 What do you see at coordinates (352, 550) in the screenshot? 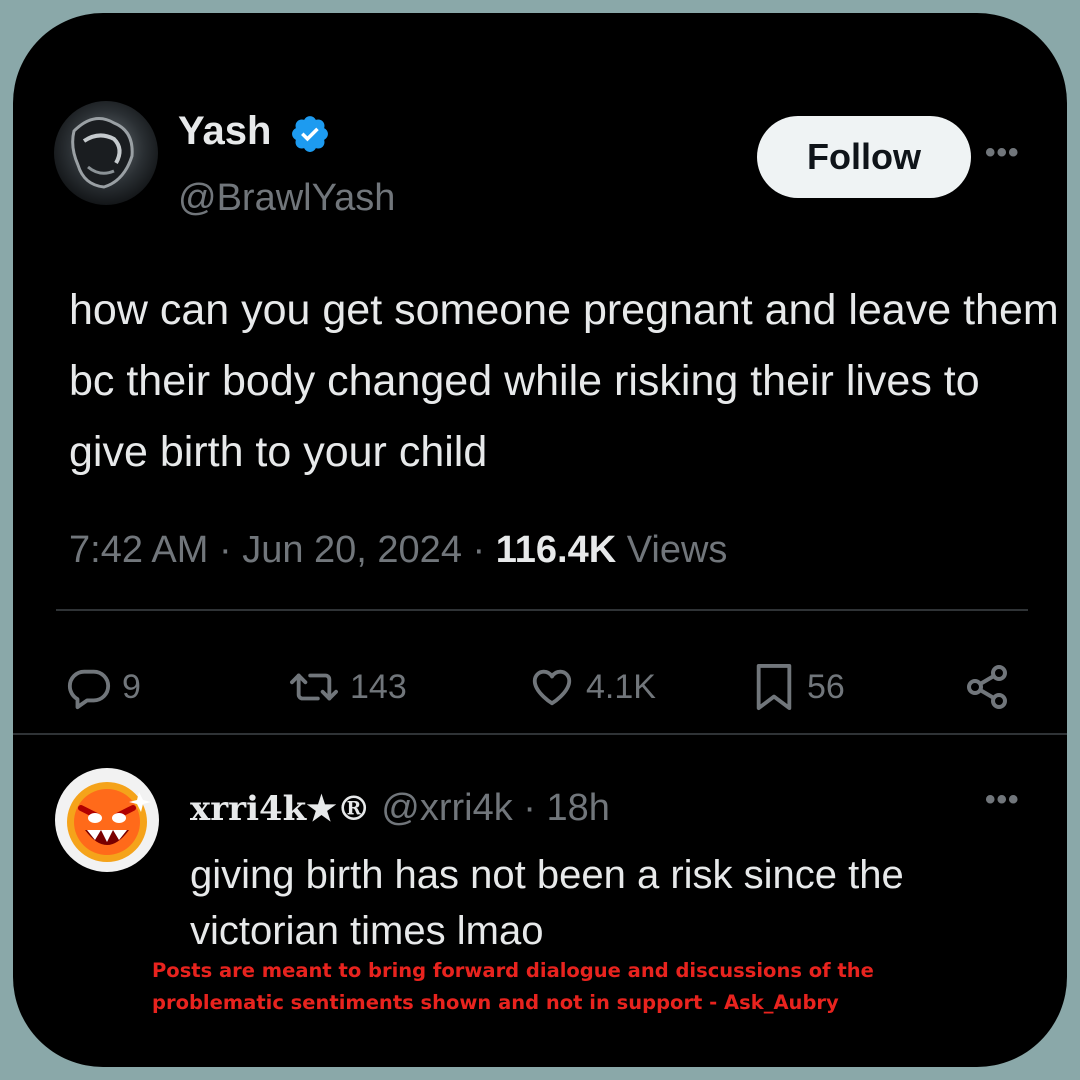
I see `tweet-date: Jun 20, 2024` at bounding box center [352, 550].